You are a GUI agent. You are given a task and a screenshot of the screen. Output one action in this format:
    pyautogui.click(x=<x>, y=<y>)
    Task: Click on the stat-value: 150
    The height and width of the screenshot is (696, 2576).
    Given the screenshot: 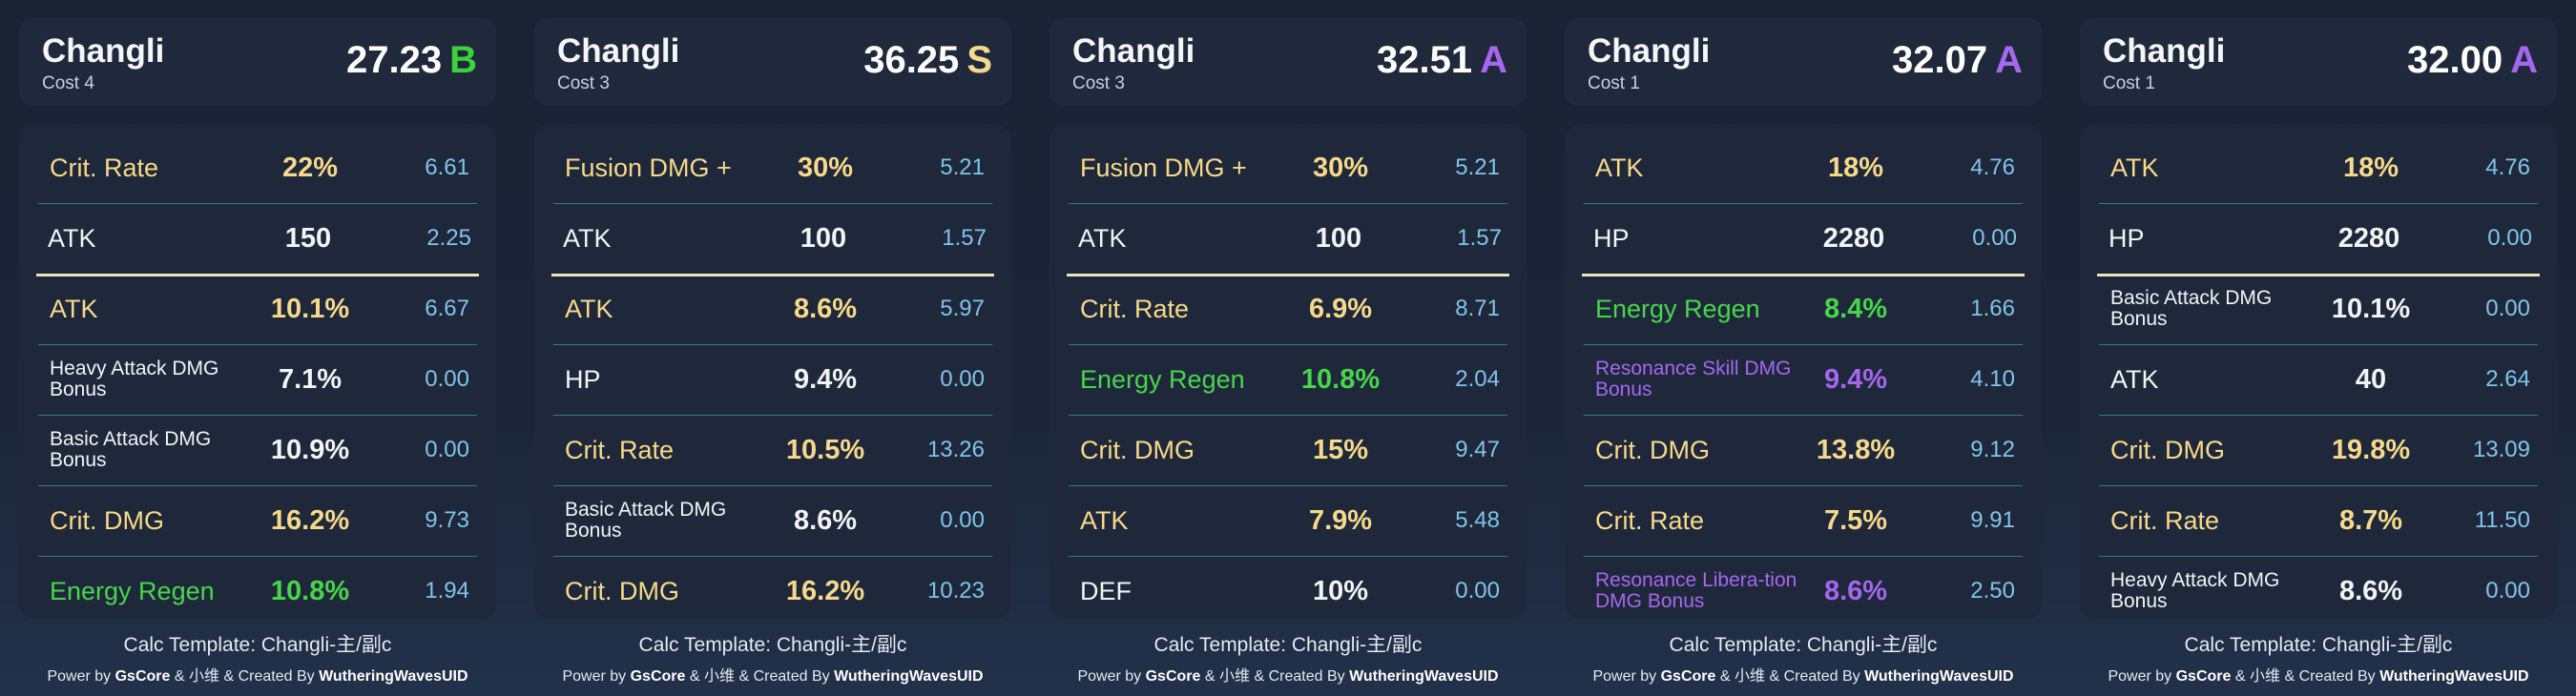 What is the action you would take?
    pyautogui.click(x=308, y=238)
    